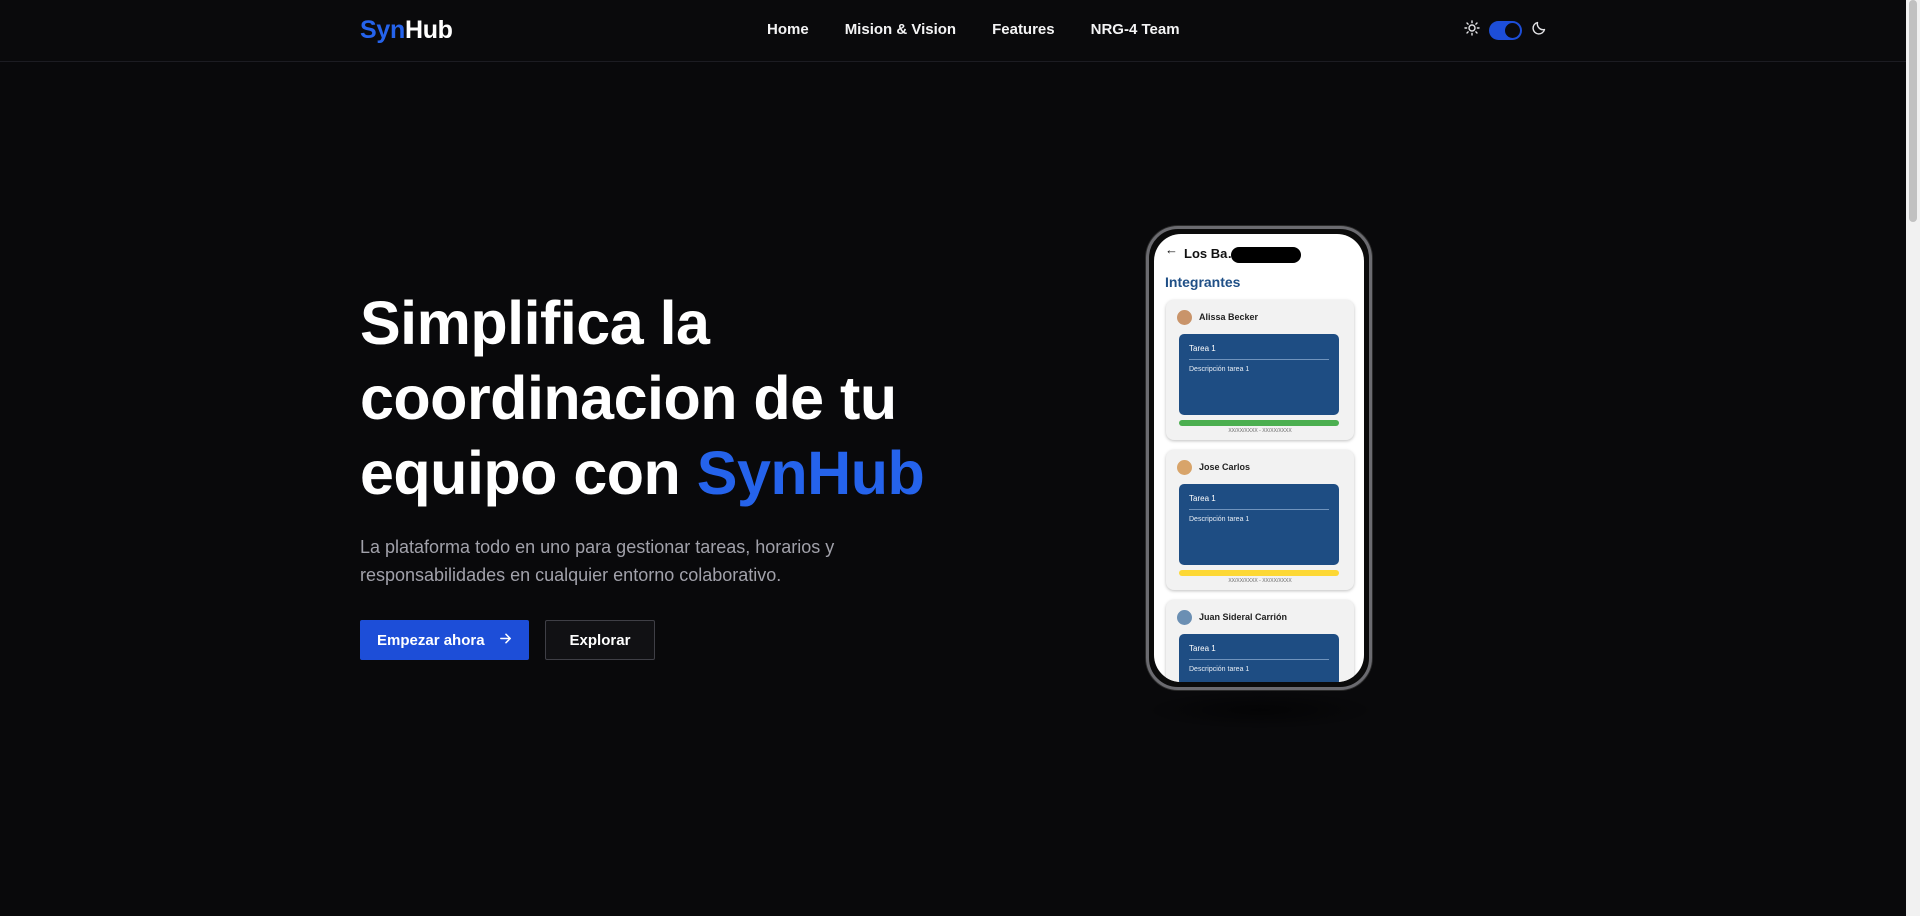  What do you see at coordinates (1913, 458) in the screenshot?
I see `page-scrollbar` at bounding box center [1913, 458].